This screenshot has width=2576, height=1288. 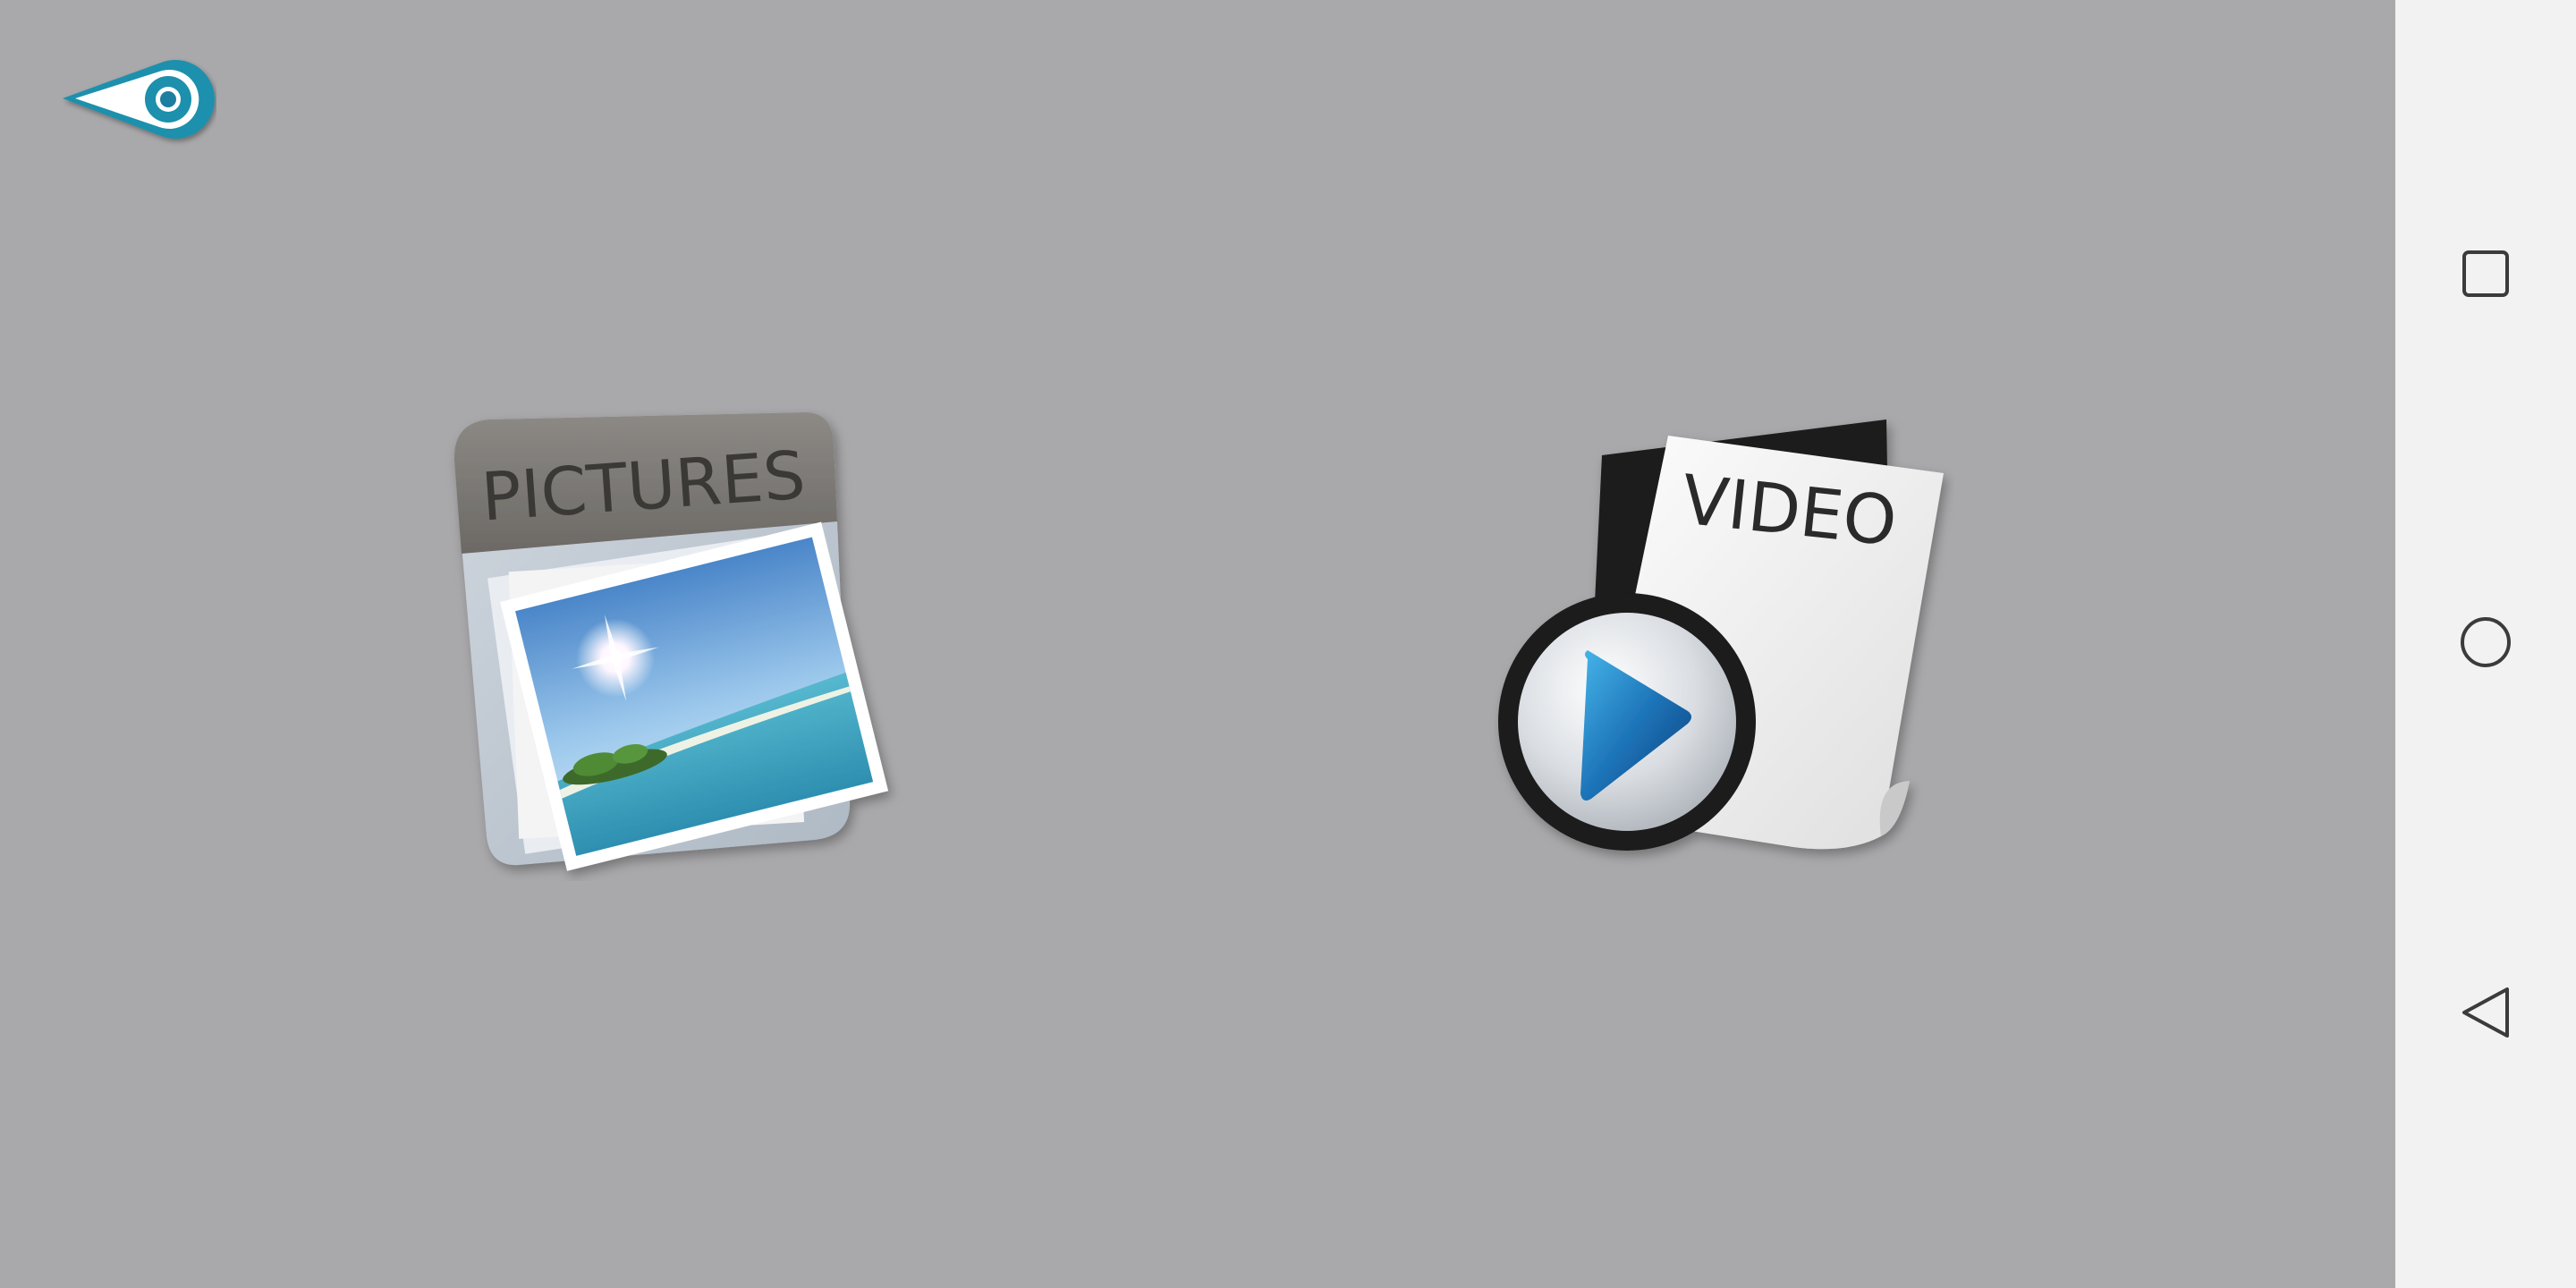 I want to click on video-file-icon: VIDEO, so click(x=1721, y=635).